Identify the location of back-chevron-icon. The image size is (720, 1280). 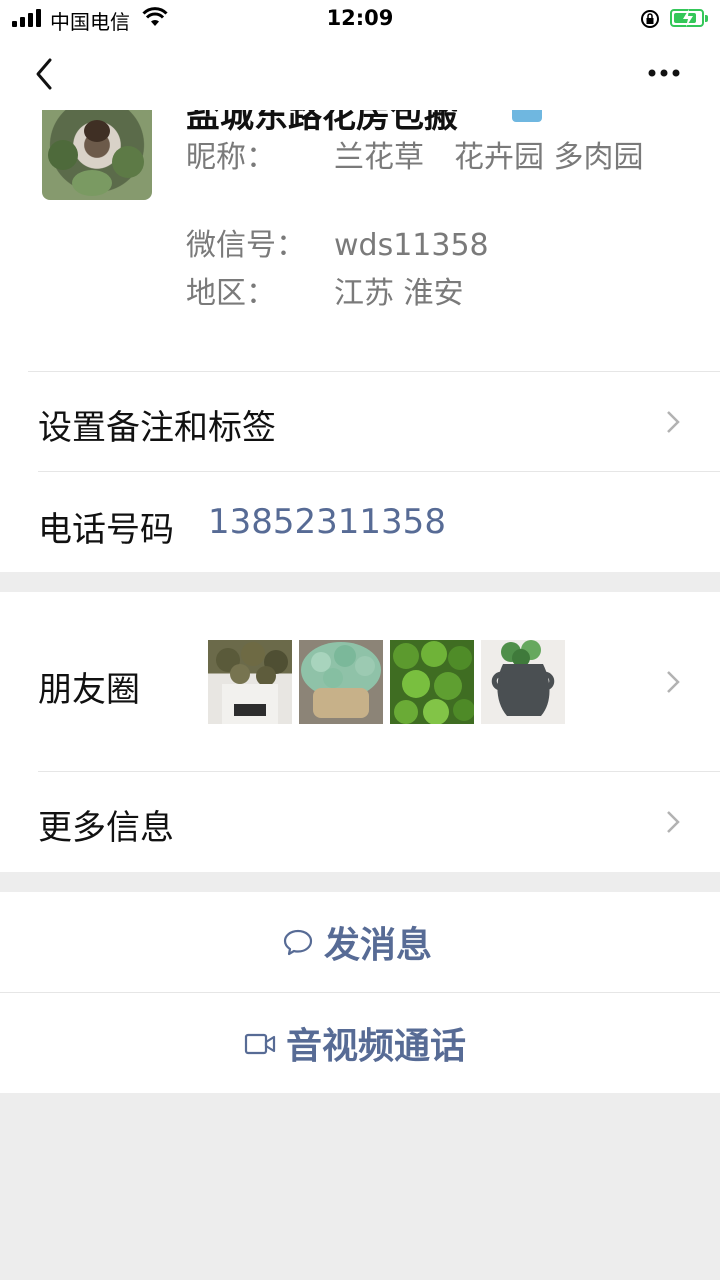
(45, 74).